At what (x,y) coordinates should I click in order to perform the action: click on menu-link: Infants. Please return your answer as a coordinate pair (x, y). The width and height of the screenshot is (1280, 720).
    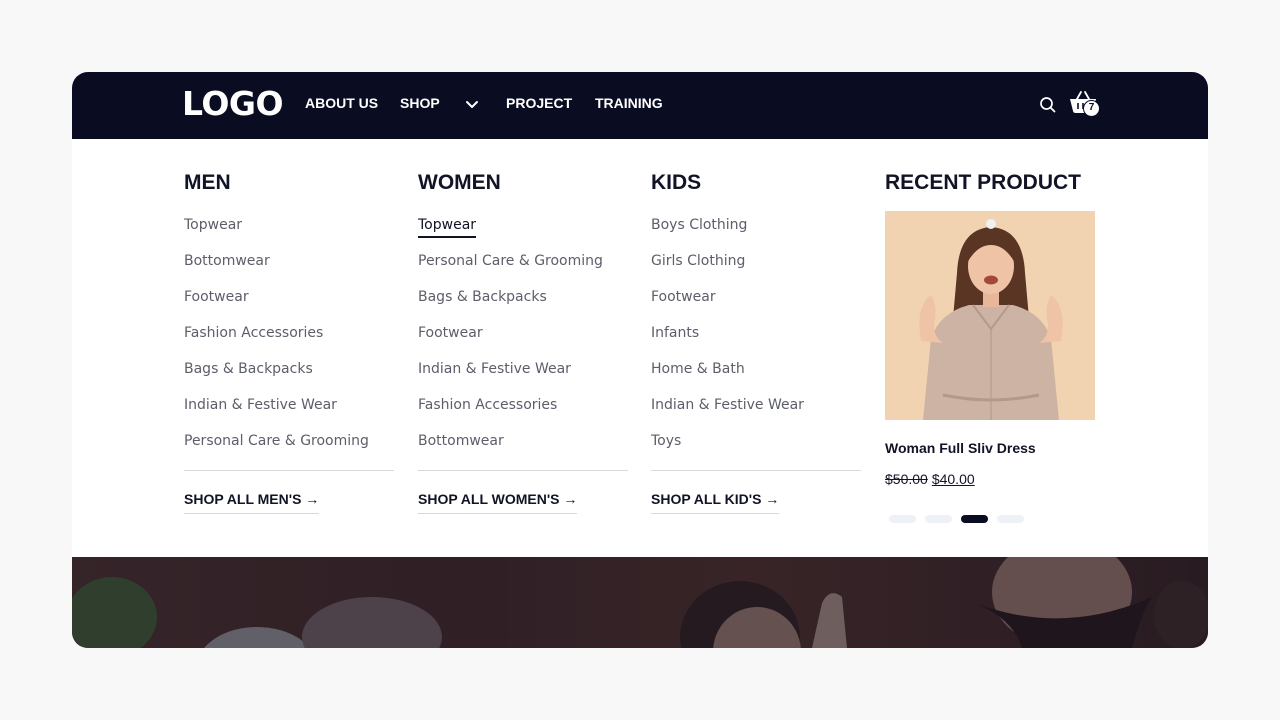
    Looking at the image, I should click on (756, 341).